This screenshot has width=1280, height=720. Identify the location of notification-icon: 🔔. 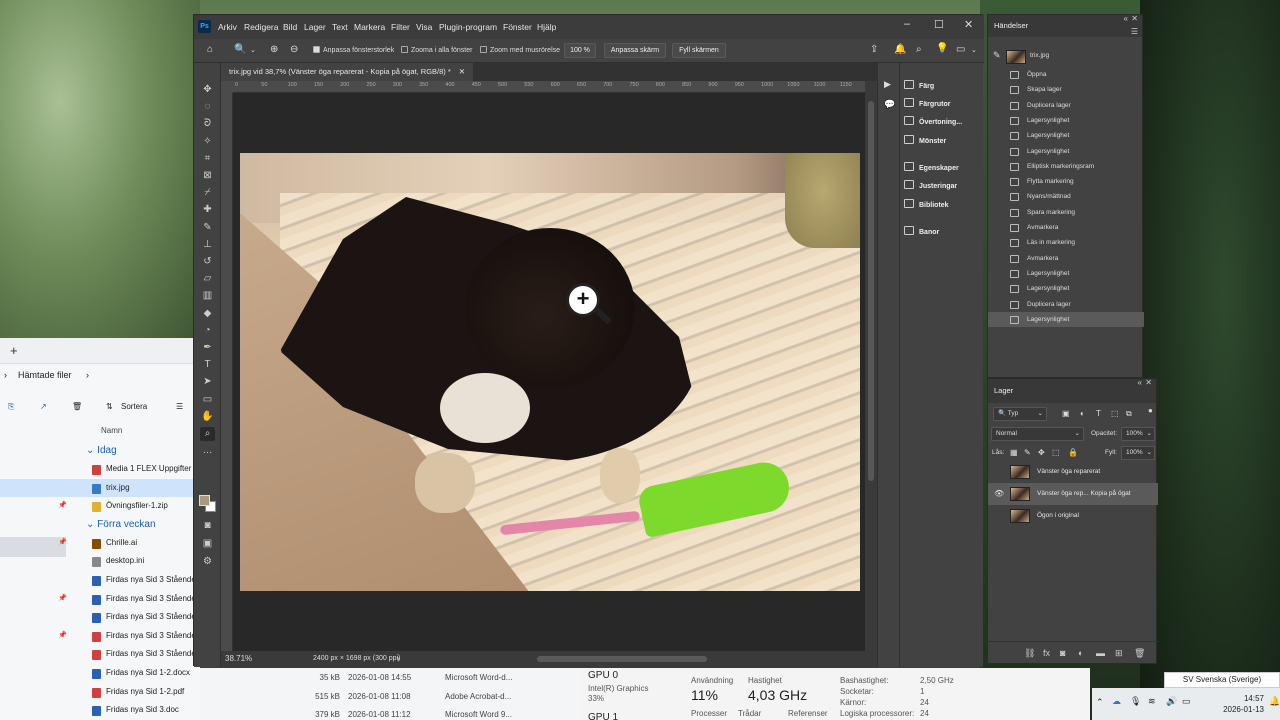
(900, 49).